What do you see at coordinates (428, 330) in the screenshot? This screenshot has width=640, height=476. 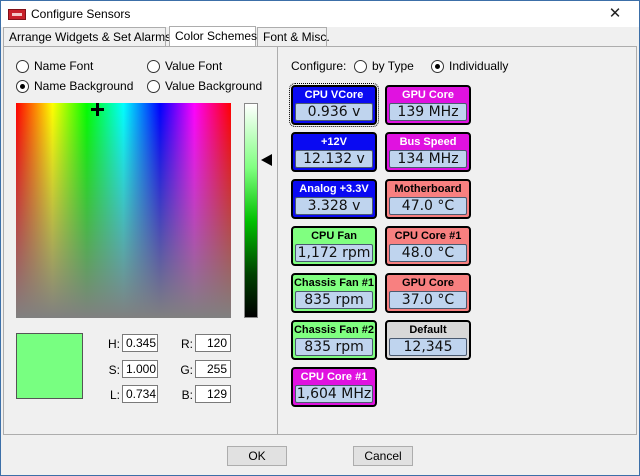 I see `widget-name: Default` at bounding box center [428, 330].